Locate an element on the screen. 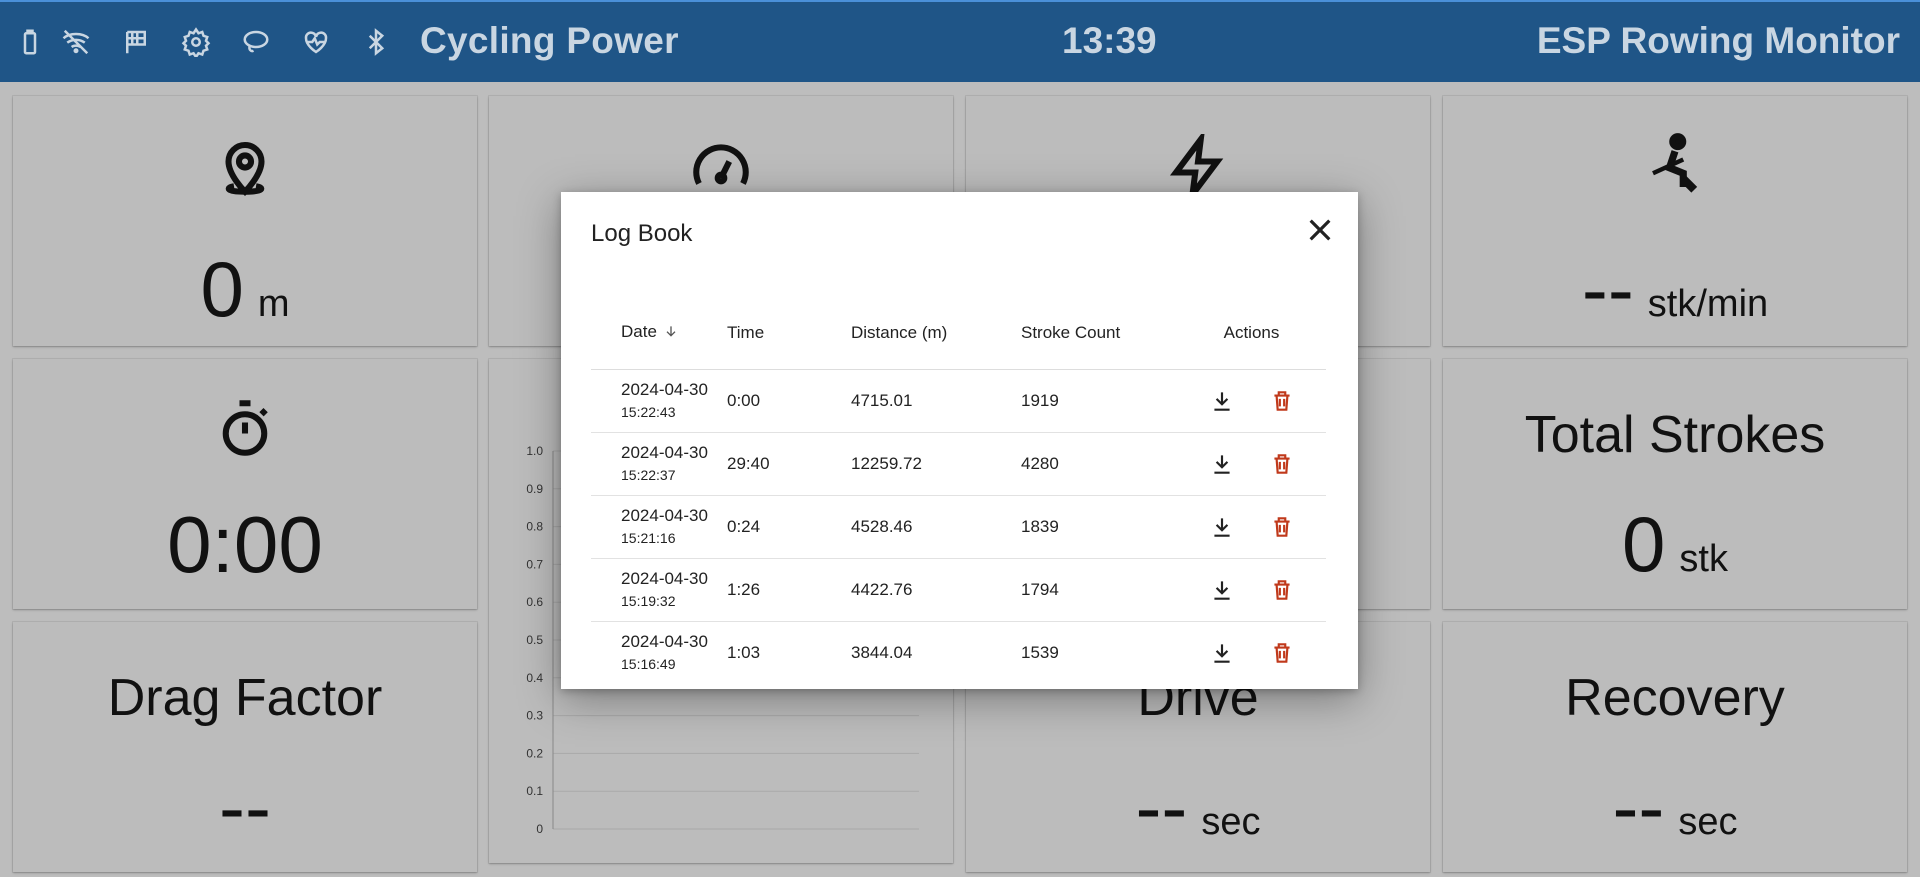 The image size is (1920, 877). cell-time: 1:26 is located at coordinates (788, 590).